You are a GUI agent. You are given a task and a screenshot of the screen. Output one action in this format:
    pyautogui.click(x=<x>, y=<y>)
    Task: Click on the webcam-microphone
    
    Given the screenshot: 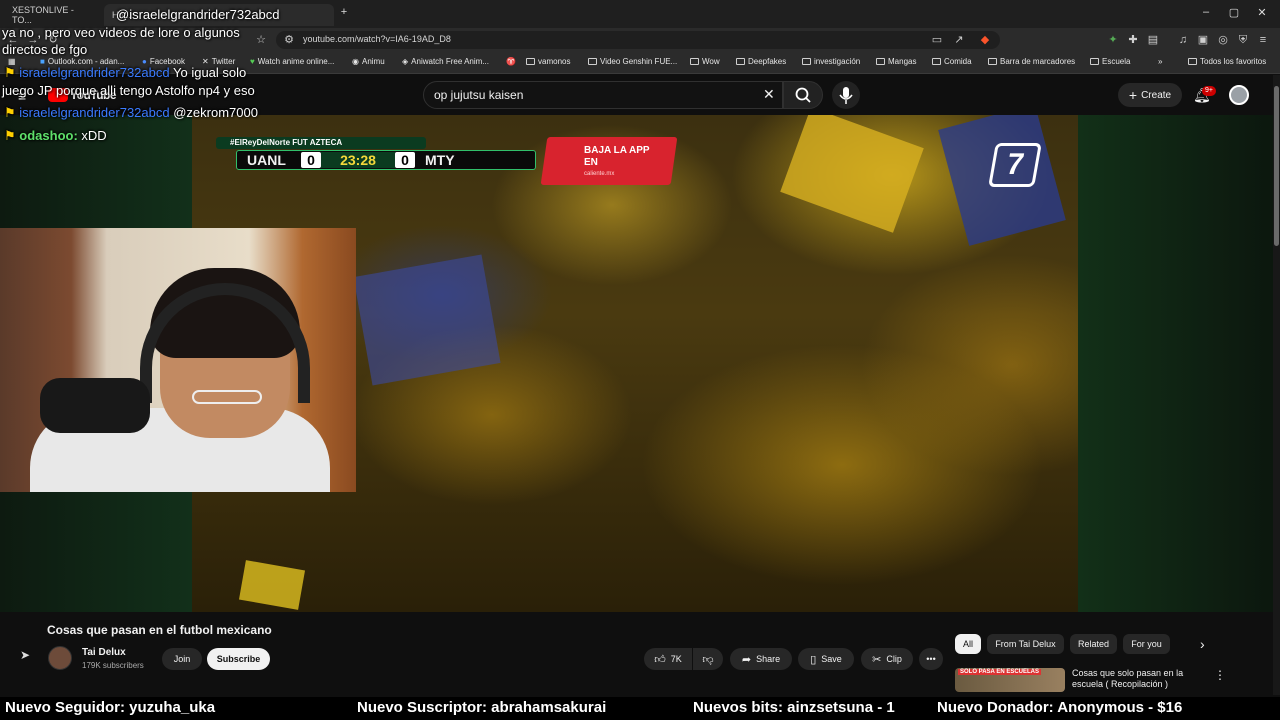 What is the action you would take?
    pyautogui.click(x=95, y=405)
    